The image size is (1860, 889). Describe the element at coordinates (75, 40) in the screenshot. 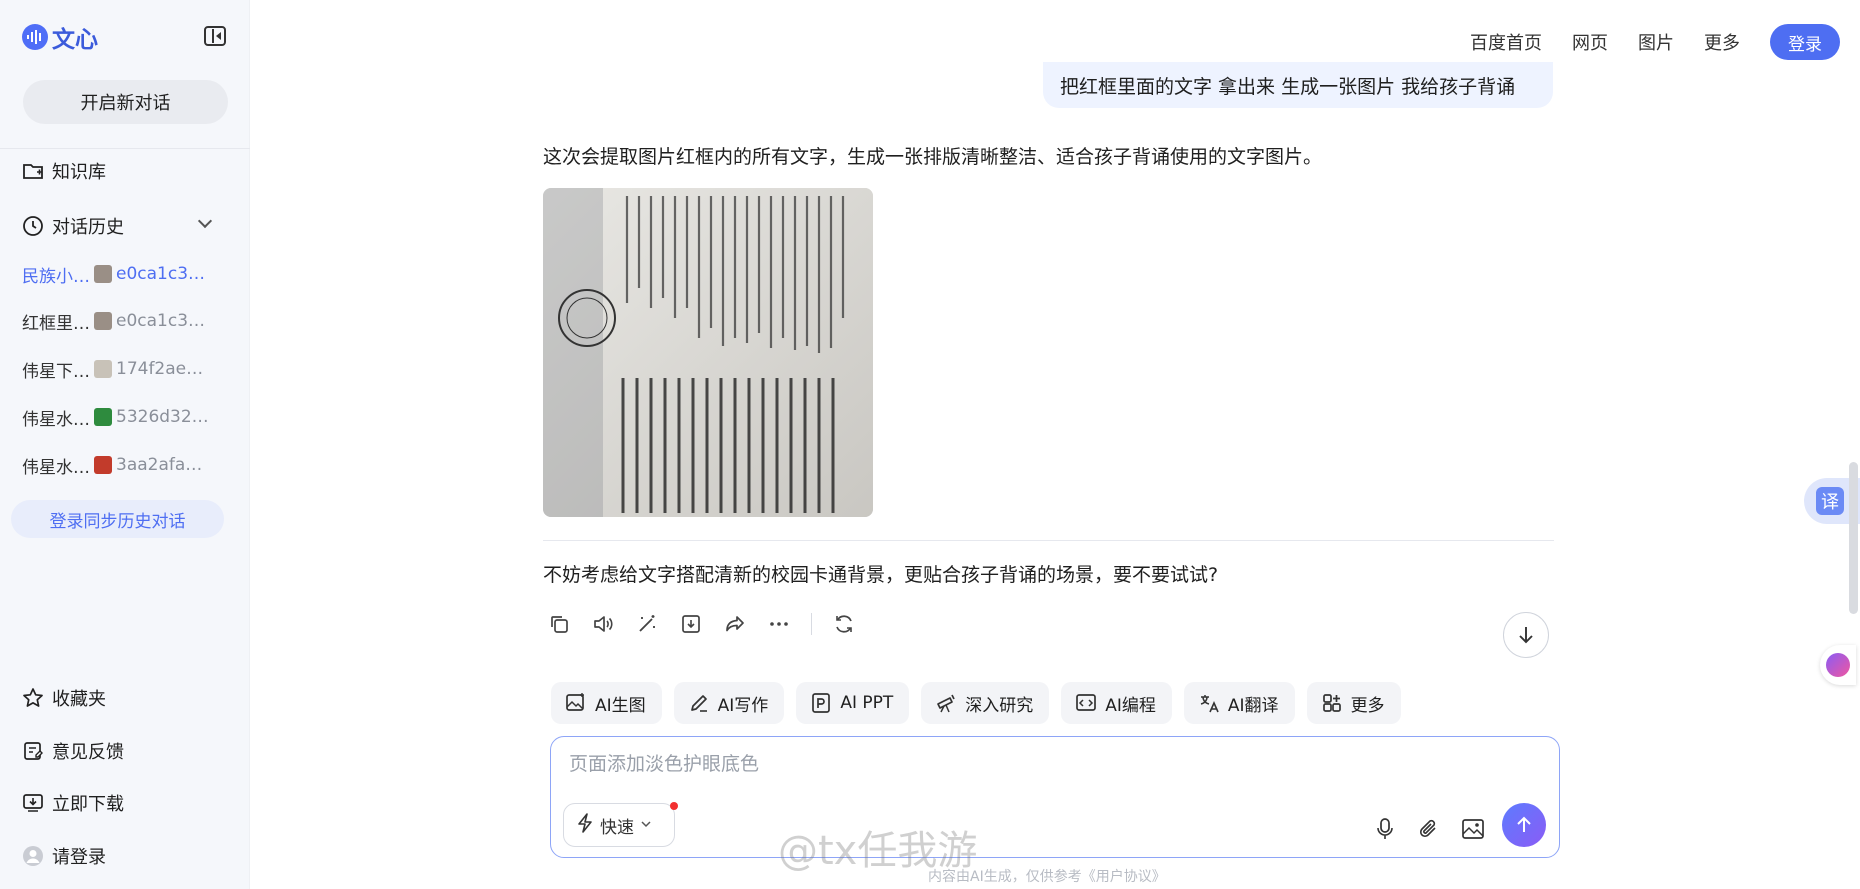

I see `logo-text: 文心` at that location.